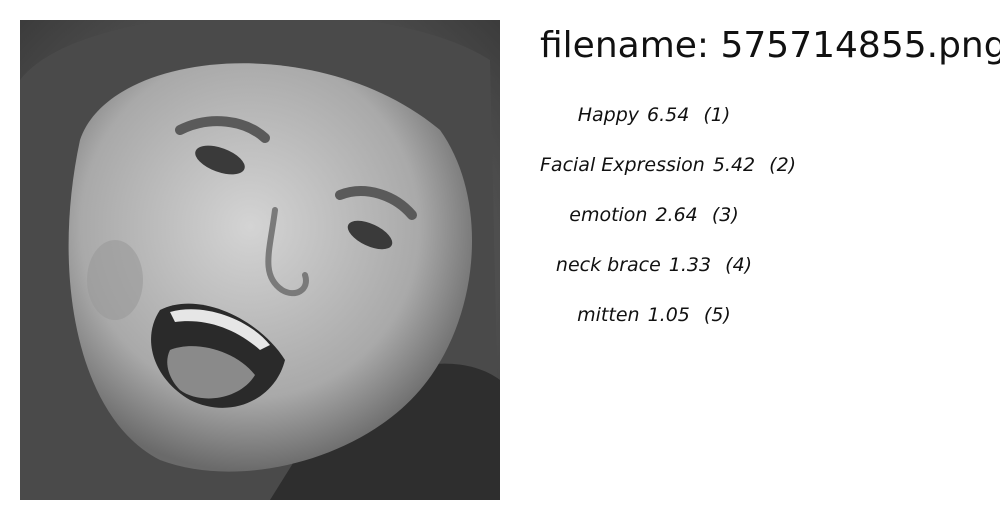 This screenshot has height=520, width=1000. What do you see at coordinates (676, 215) in the screenshot?
I see `label-score: 2.64` at bounding box center [676, 215].